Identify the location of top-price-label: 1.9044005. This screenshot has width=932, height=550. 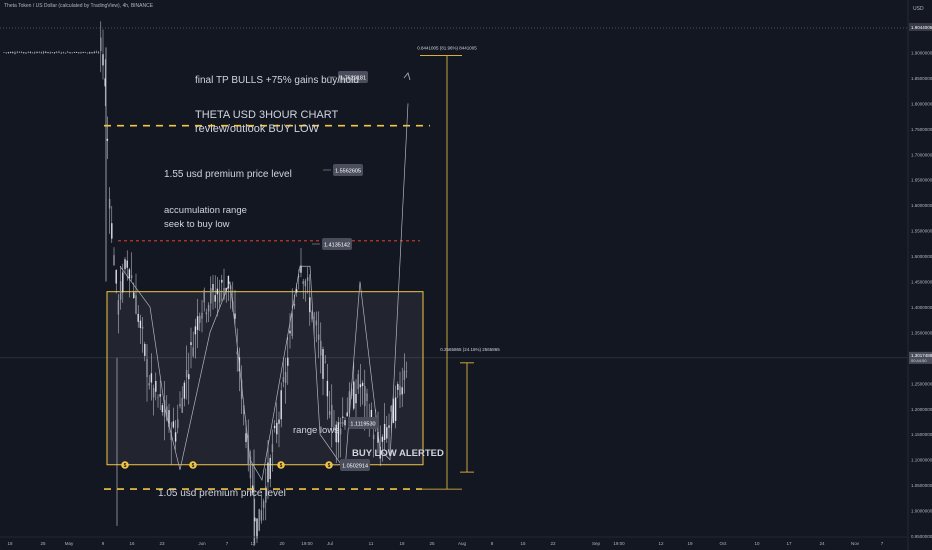
(921, 27).